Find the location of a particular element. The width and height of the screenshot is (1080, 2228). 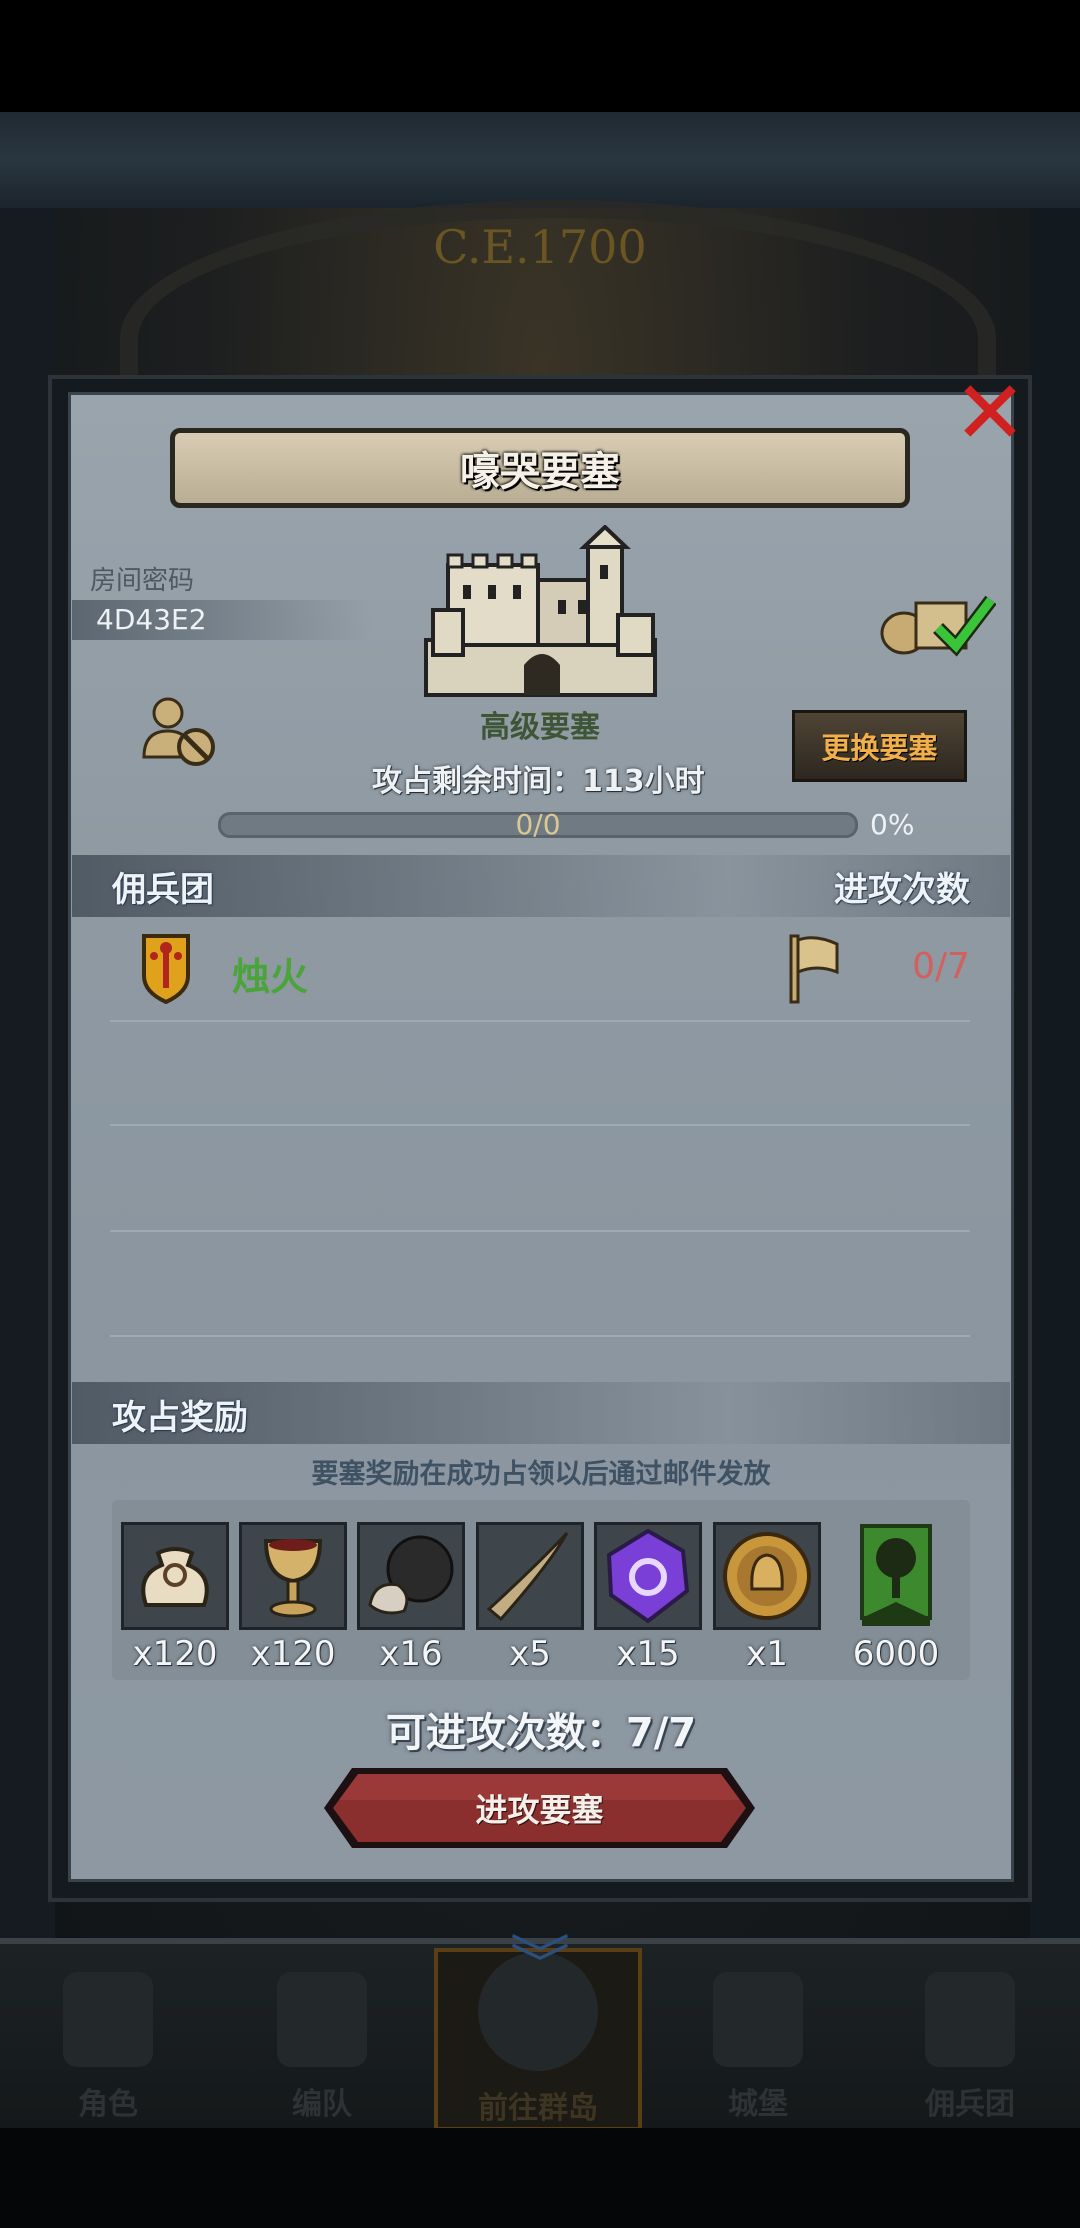

nav-item-castle: 城堡 is located at coordinates (758, 2035).